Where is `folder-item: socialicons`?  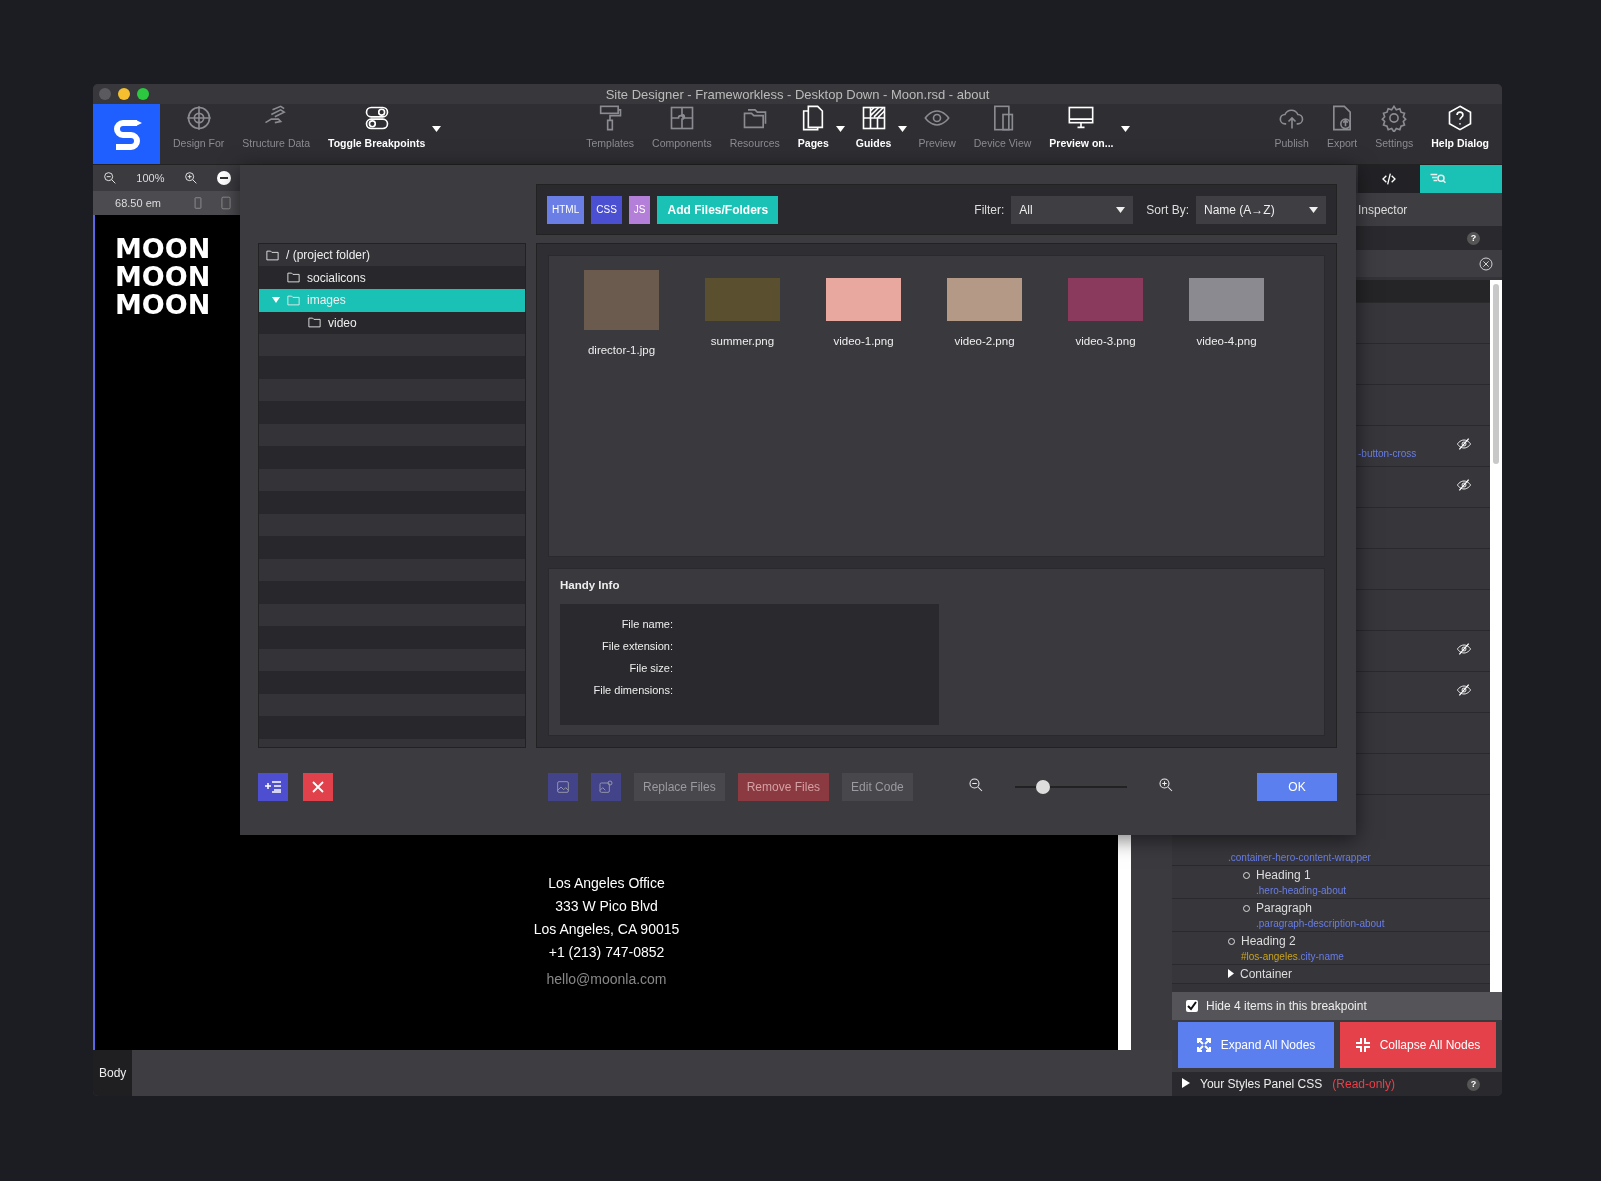 folder-item: socialicons is located at coordinates (392, 277).